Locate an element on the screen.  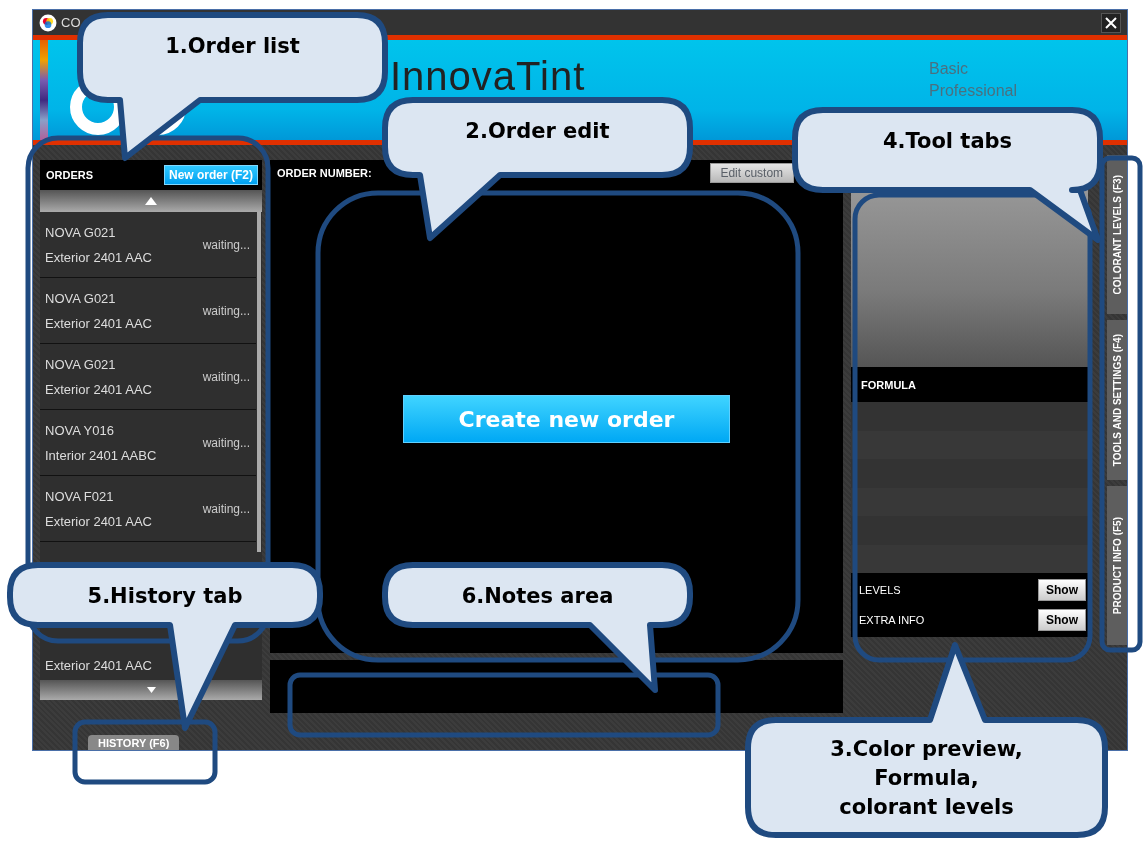
order-product-name: Interior 2401 AABC is located at coordinates (101, 455).